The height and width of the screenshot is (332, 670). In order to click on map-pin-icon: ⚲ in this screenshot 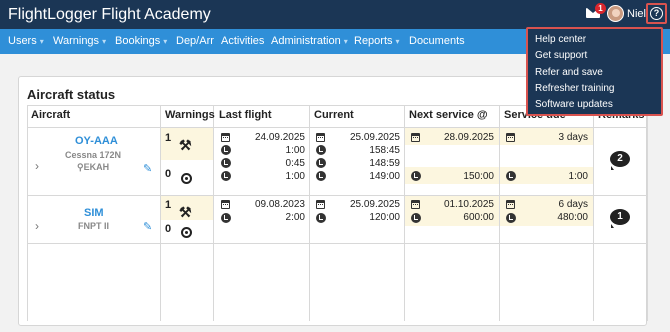, I will do `click(80, 167)`.